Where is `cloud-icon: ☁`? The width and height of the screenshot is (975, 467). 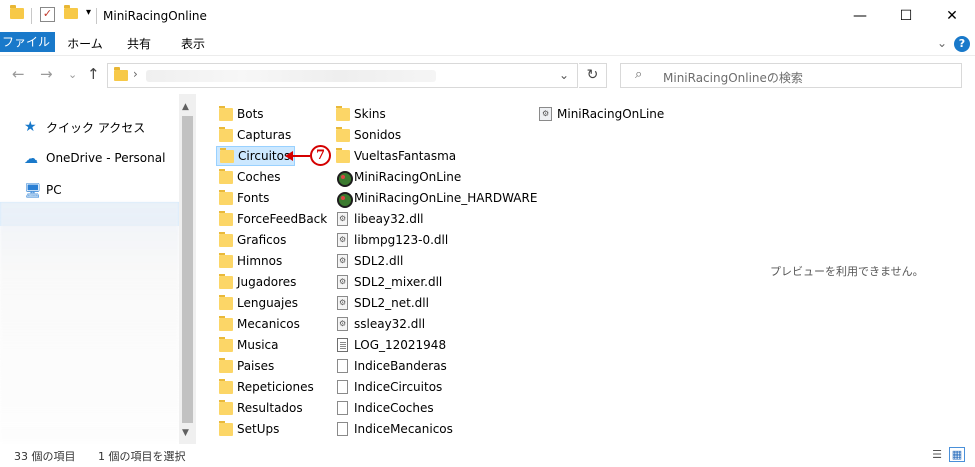
cloud-icon: ☁ is located at coordinates (31, 159).